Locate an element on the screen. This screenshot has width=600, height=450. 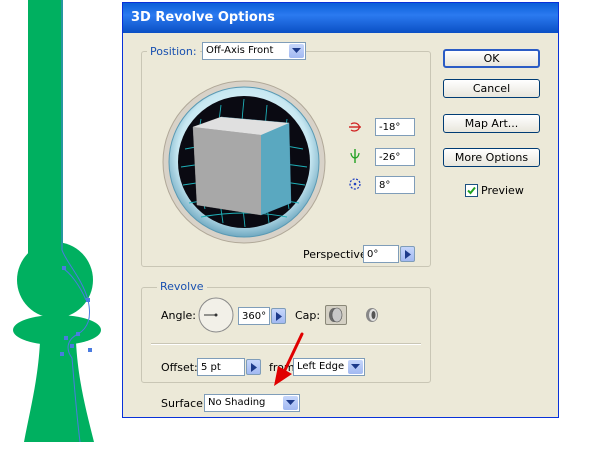
surface-label: Surface: is located at coordinates (184, 403).